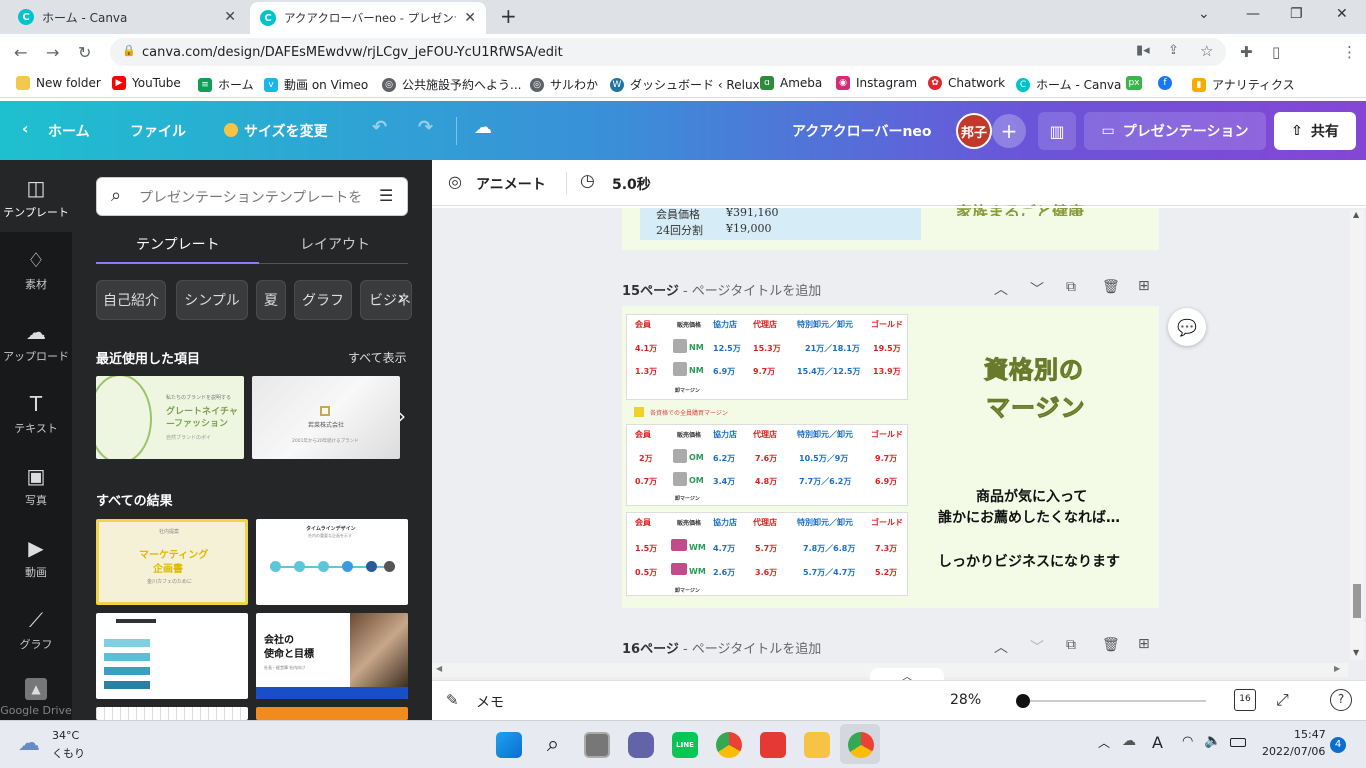 This screenshot has height=768, width=1366. Describe the element at coordinates (36, 270) in the screenshot. I see `rail-item-elements: ♢ 素材` at that location.